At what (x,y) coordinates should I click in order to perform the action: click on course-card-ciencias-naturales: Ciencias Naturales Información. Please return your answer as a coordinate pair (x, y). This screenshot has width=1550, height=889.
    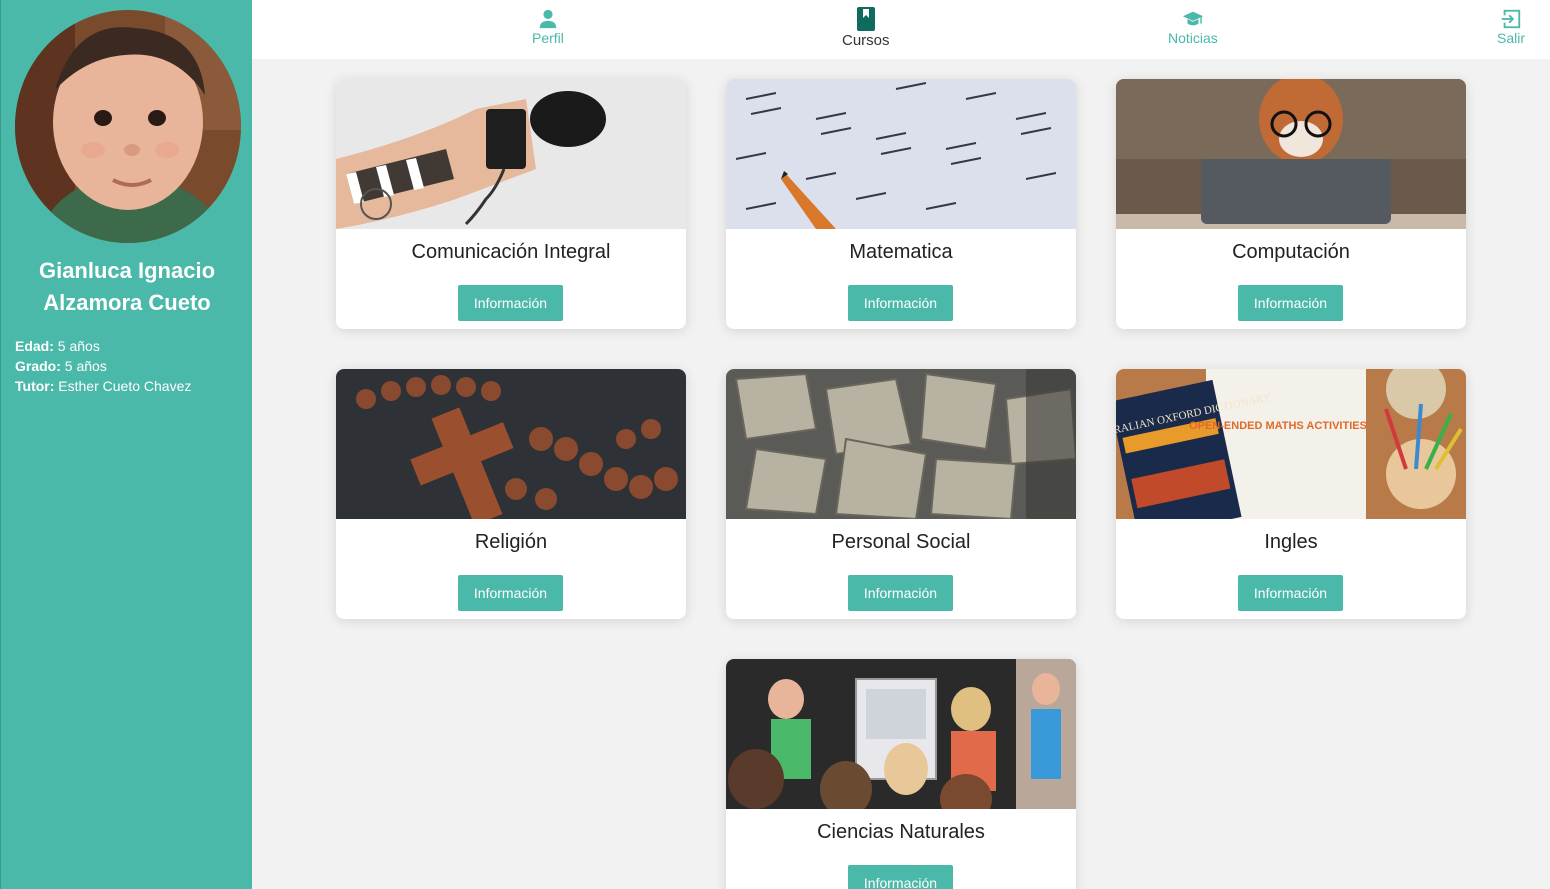
    Looking at the image, I should click on (901, 774).